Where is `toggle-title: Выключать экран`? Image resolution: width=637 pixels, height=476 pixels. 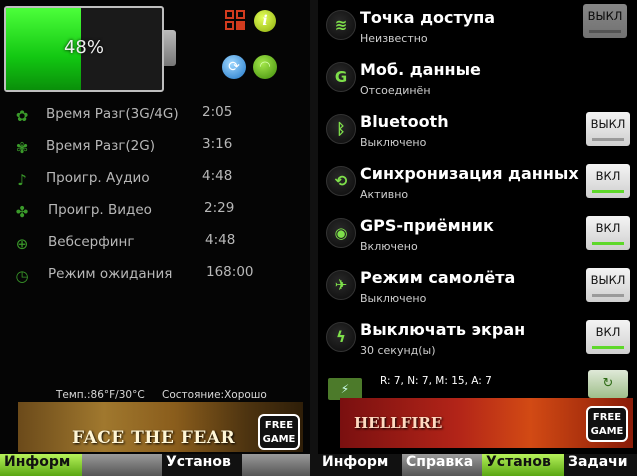 toggle-title: Выключать экран is located at coordinates (443, 329).